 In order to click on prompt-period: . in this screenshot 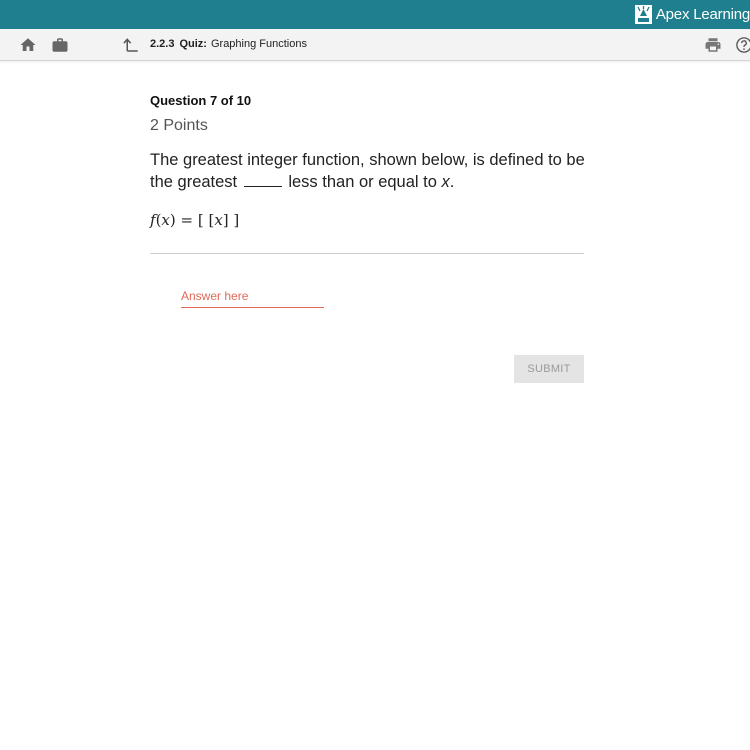, I will do `click(452, 182)`.